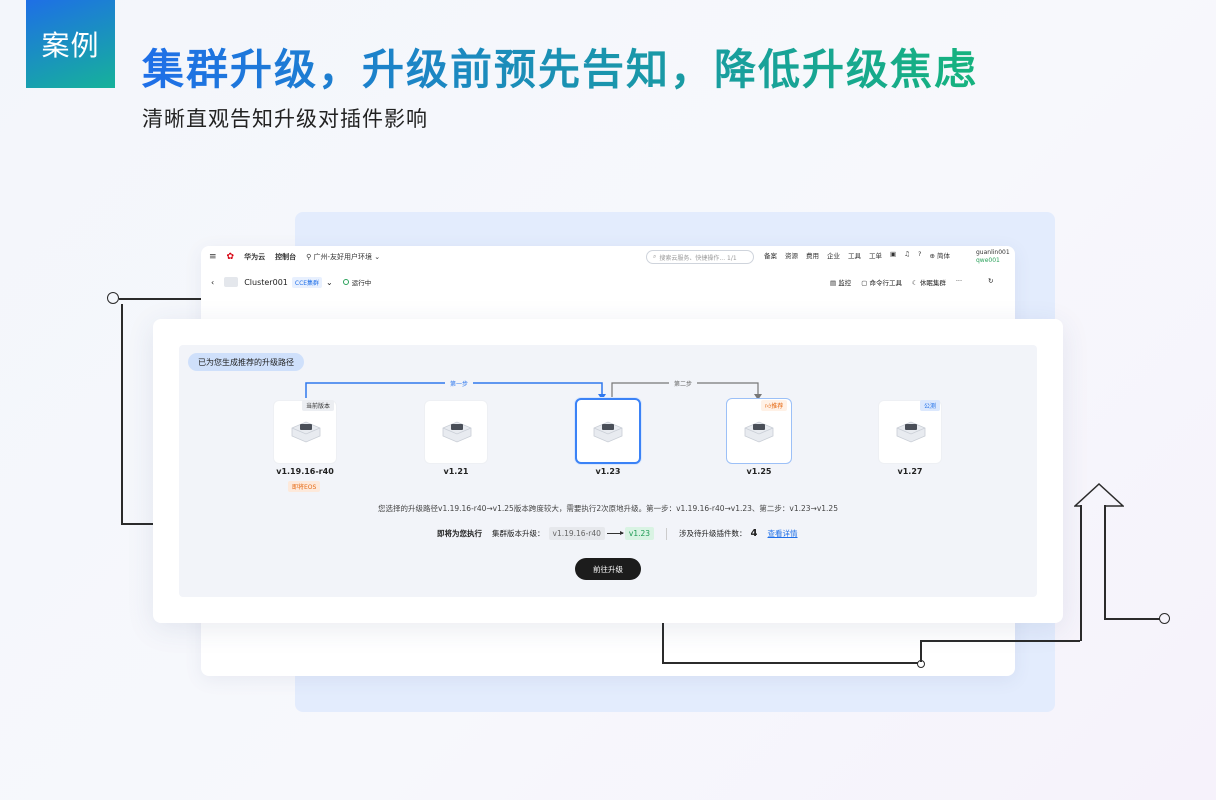 This screenshot has height=800, width=1216. I want to click on search-input: ⌕ 搜索云服务、快捷操作... 1/1, so click(700, 257).